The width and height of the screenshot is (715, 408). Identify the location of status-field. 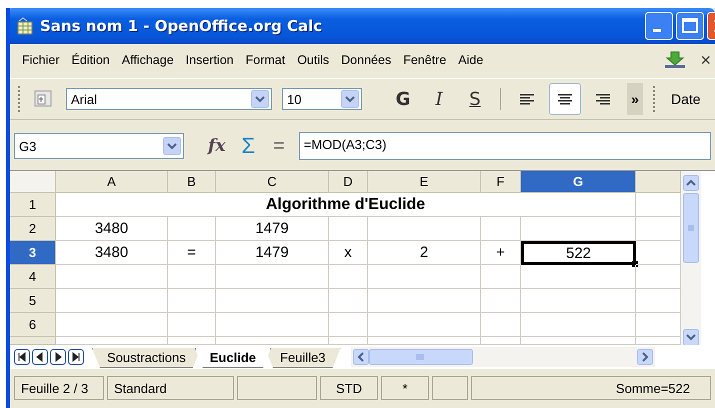
(450, 388).